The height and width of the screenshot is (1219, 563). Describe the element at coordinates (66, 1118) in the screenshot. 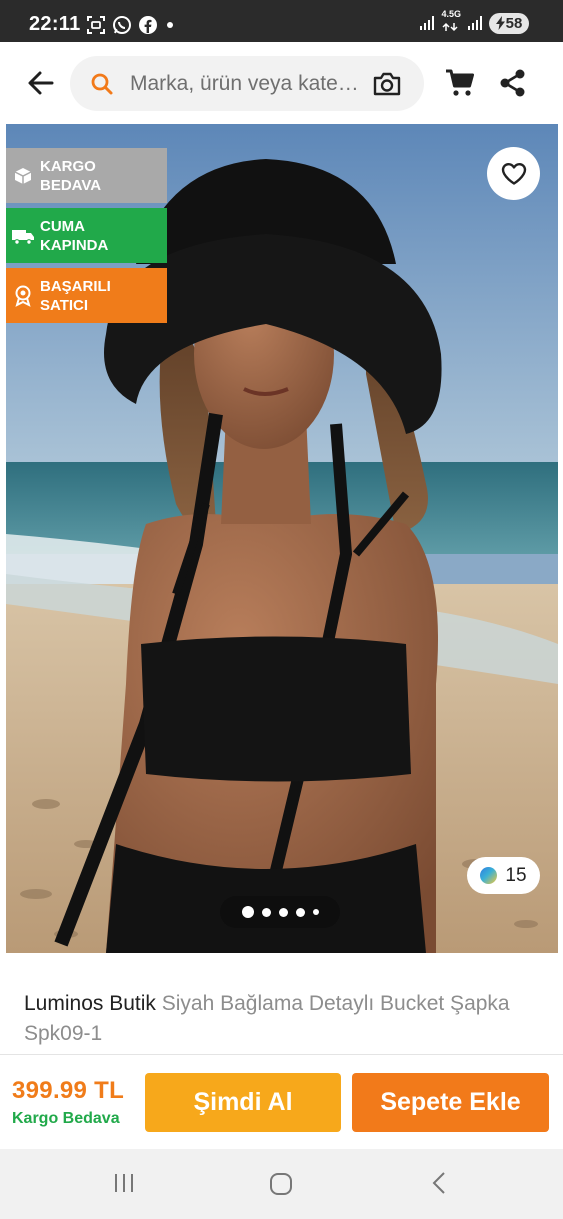

I see `shipping-note: Kargo Bedava` at that location.